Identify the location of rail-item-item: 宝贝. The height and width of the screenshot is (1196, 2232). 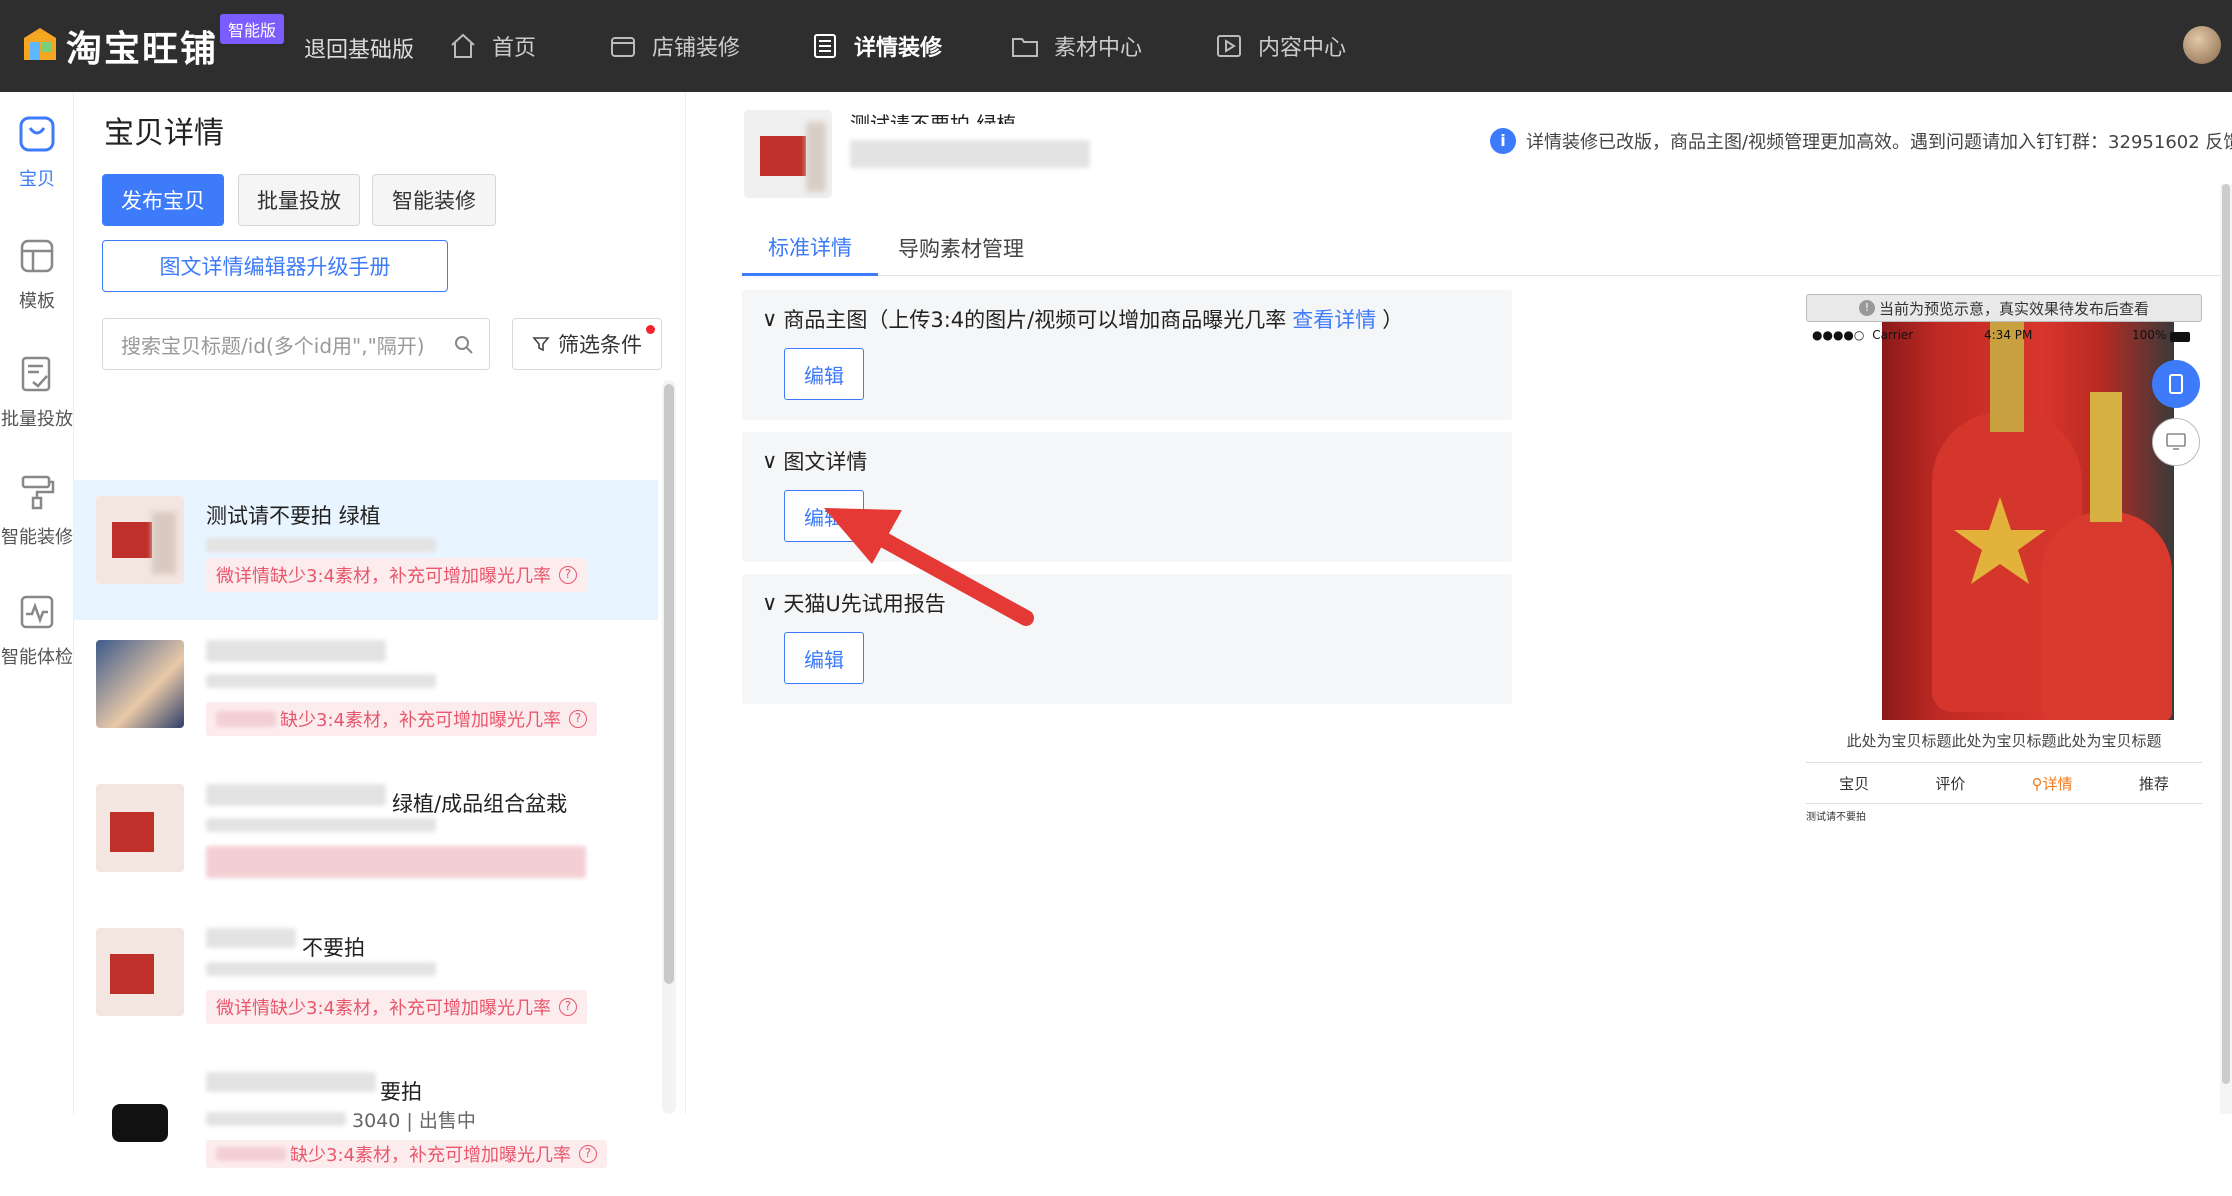
(37, 152).